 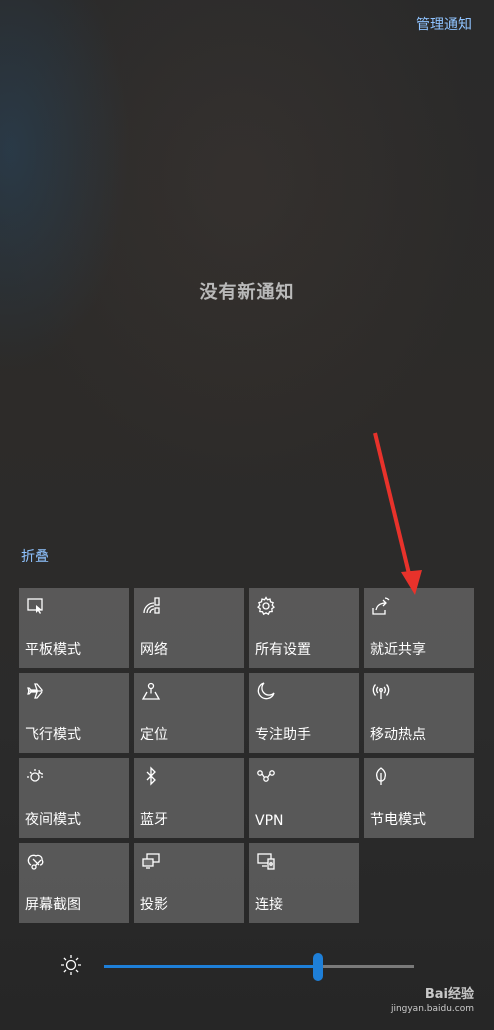 What do you see at coordinates (151, 776) in the screenshot?
I see `bluetooth-icon` at bounding box center [151, 776].